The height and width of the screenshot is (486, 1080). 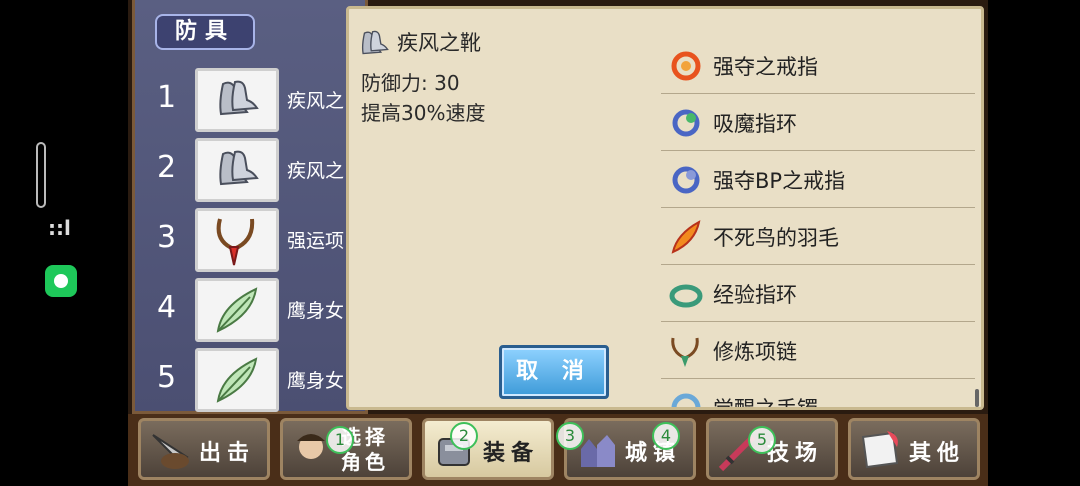 What do you see at coordinates (340, 440) in the screenshot?
I see `step-marker-1: 1` at bounding box center [340, 440].